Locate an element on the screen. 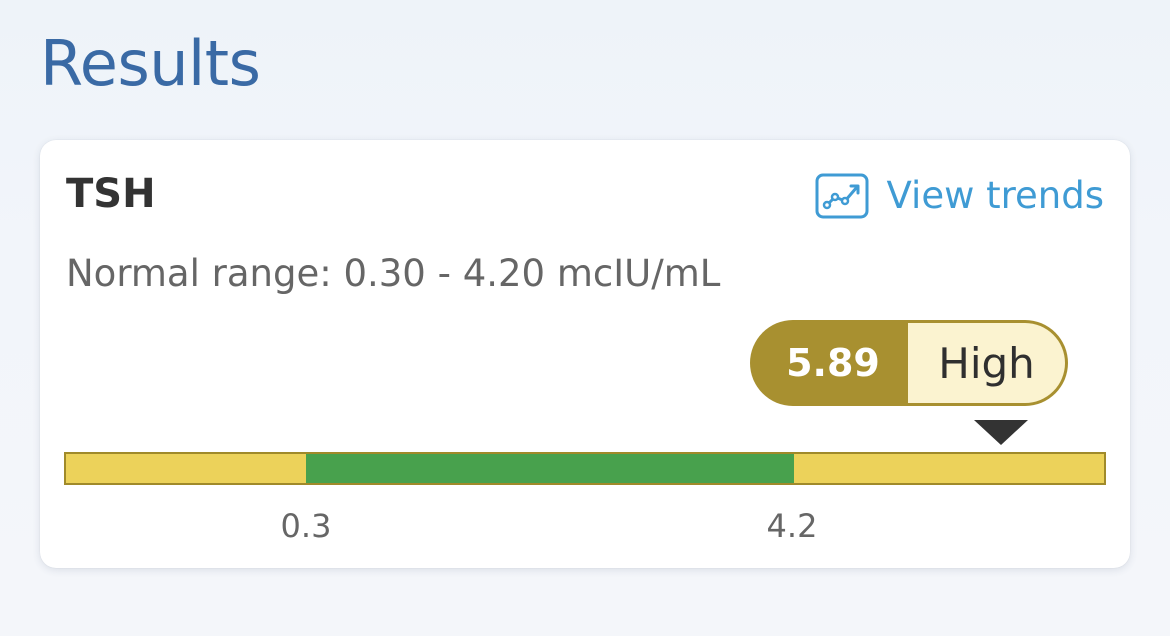 This screenshot has height=636, width=1170. result-value-pill: 5.89 High is located at coordinates (909, 363).